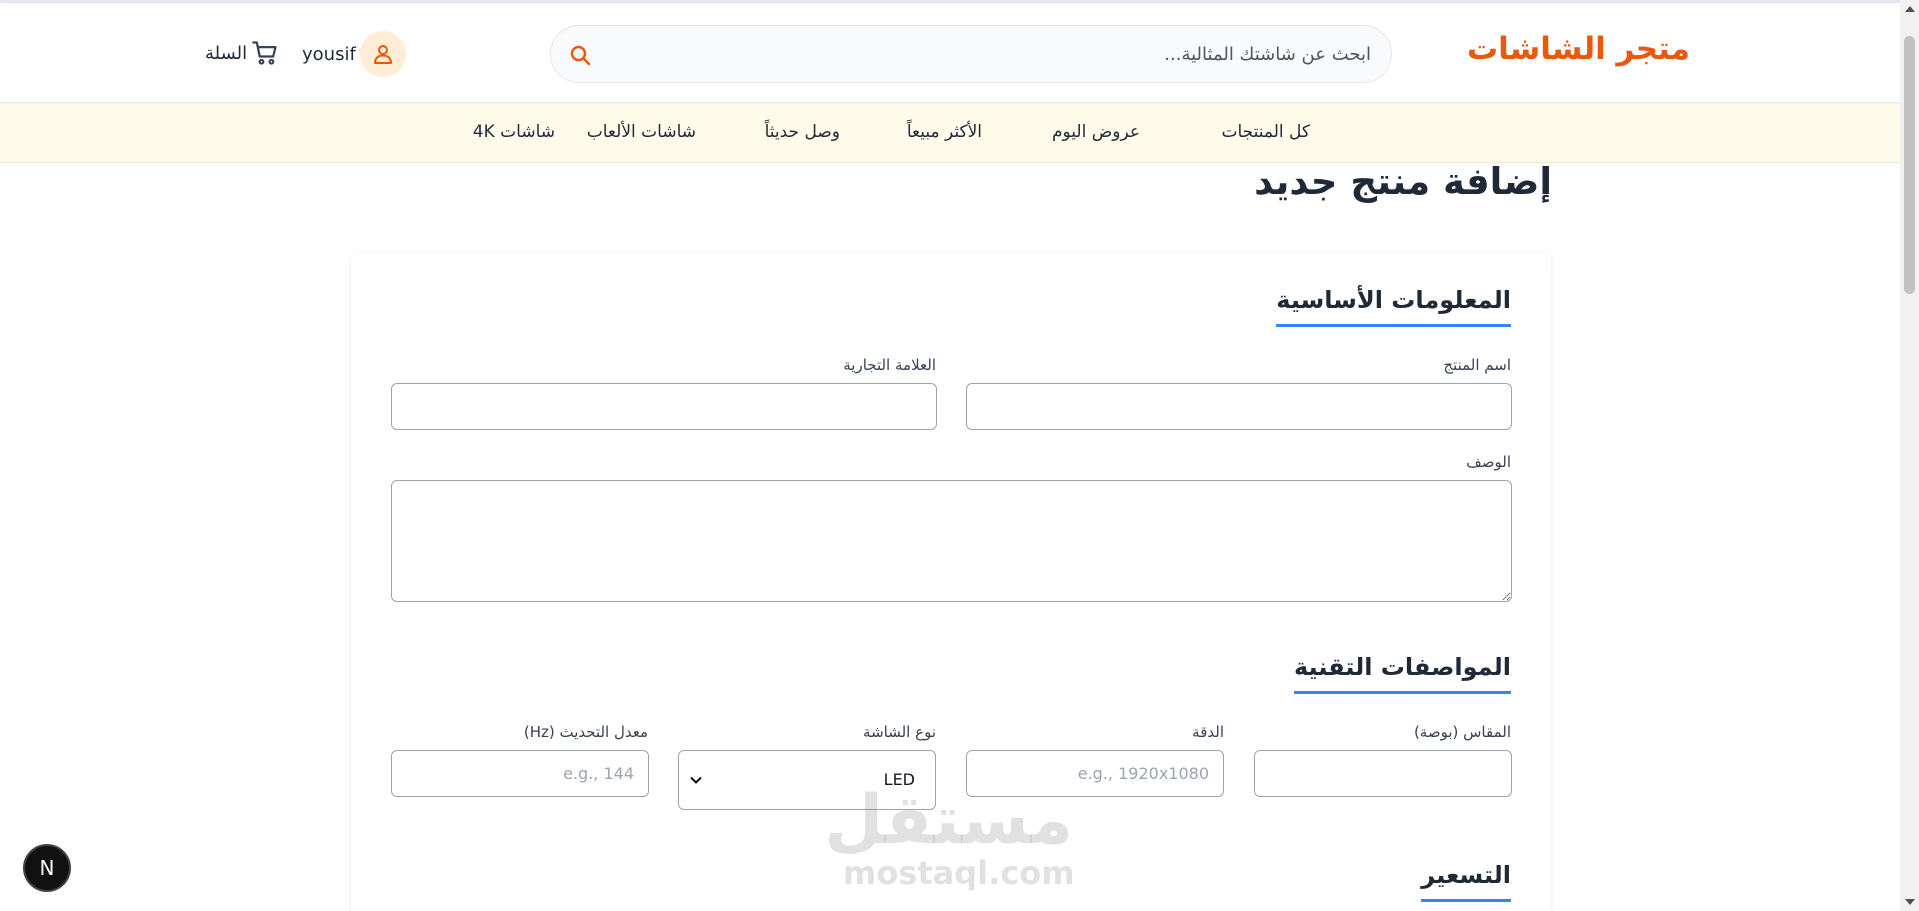  I want to click on product-name-input, so click(1239, 406).